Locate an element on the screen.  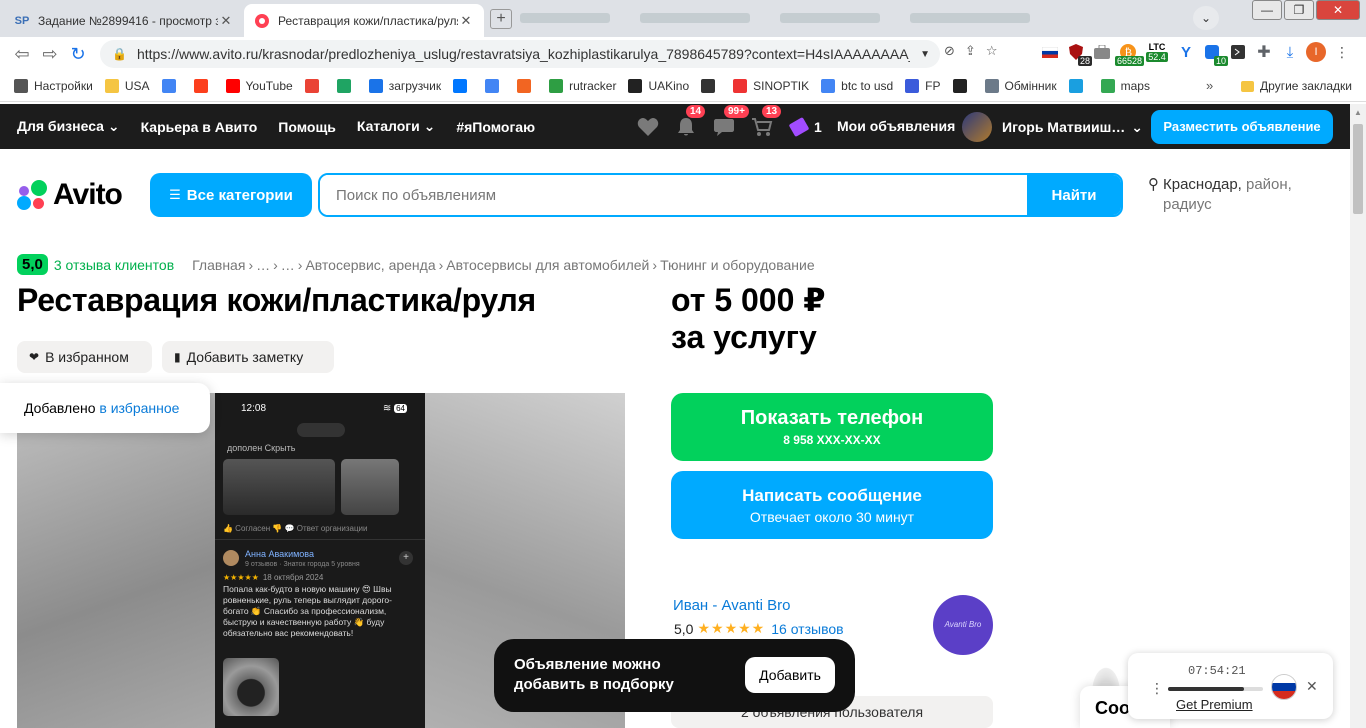
favorite-button: ❤ В избранном is located at coordinates (84, 357).